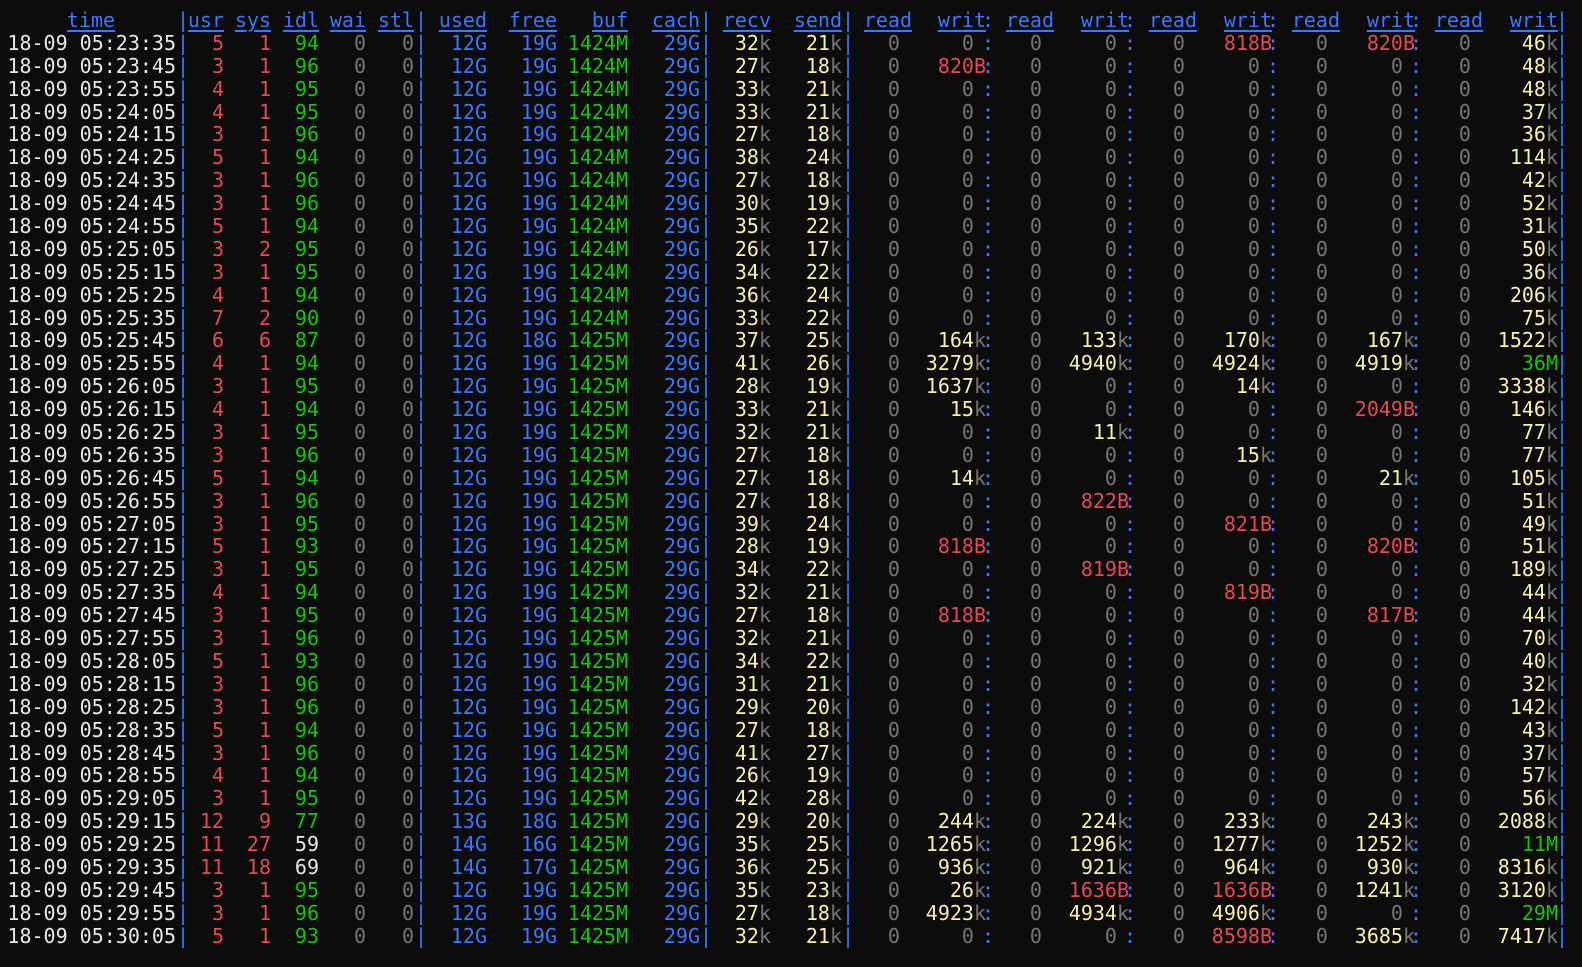  Describe the element at coordinates (746, 157) in the screenshot. I see `value: 38` at that location.